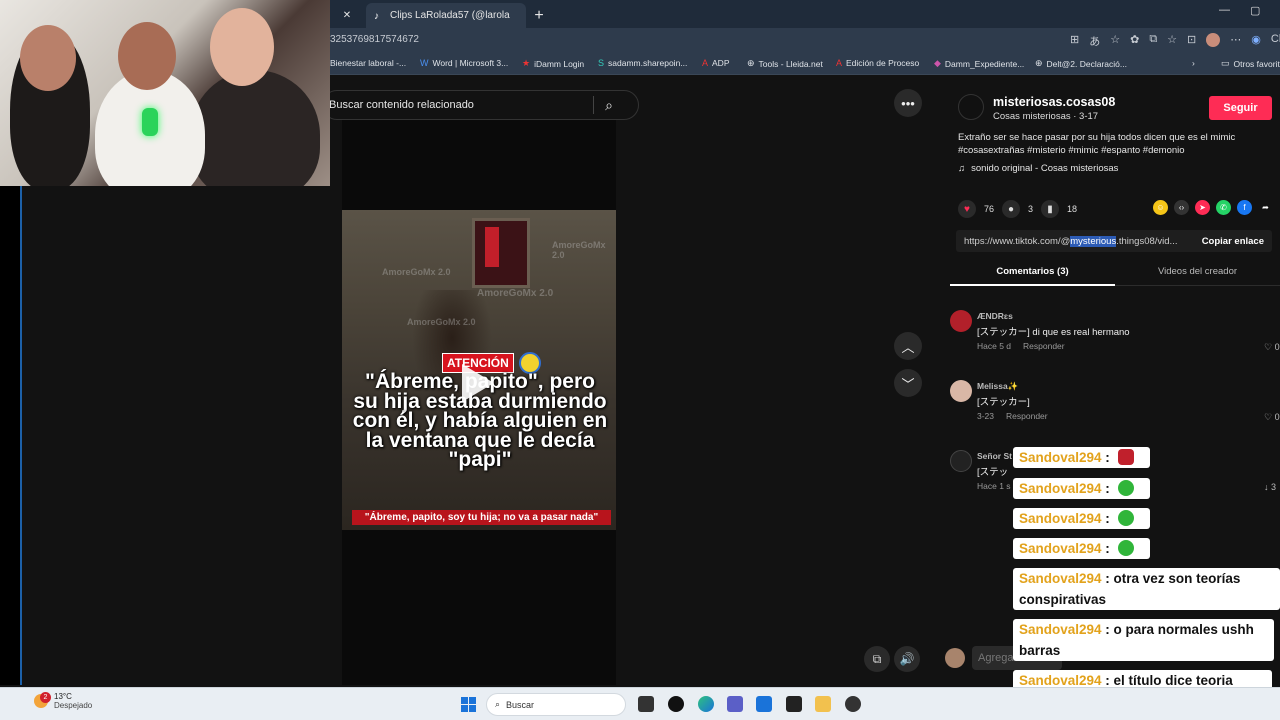 Image resolution: width=1280 pixels, height=720 pixels. I want to click on follow-button: Seguir, so click(1240, 108).